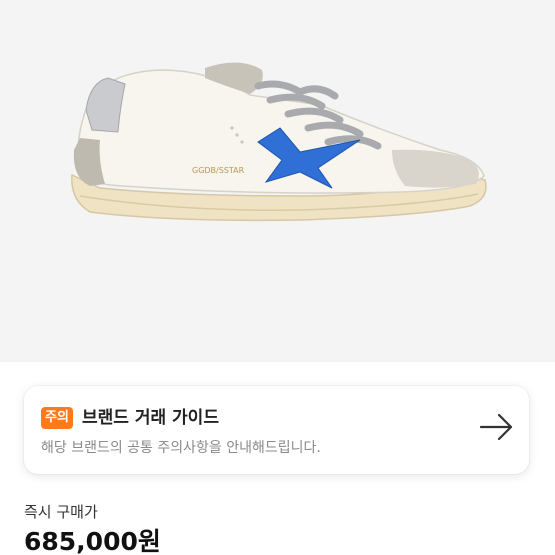 The height and width of the screenshot is (555, 555). I want to click on toe-suede, so click(435, 168).